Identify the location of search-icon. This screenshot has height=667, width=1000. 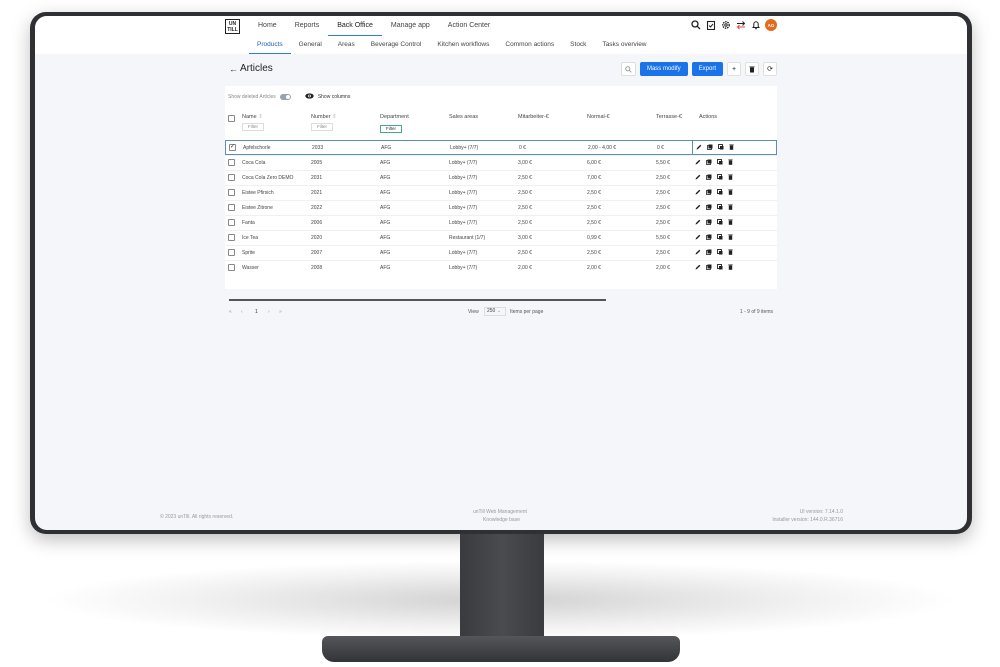
(695, 25).